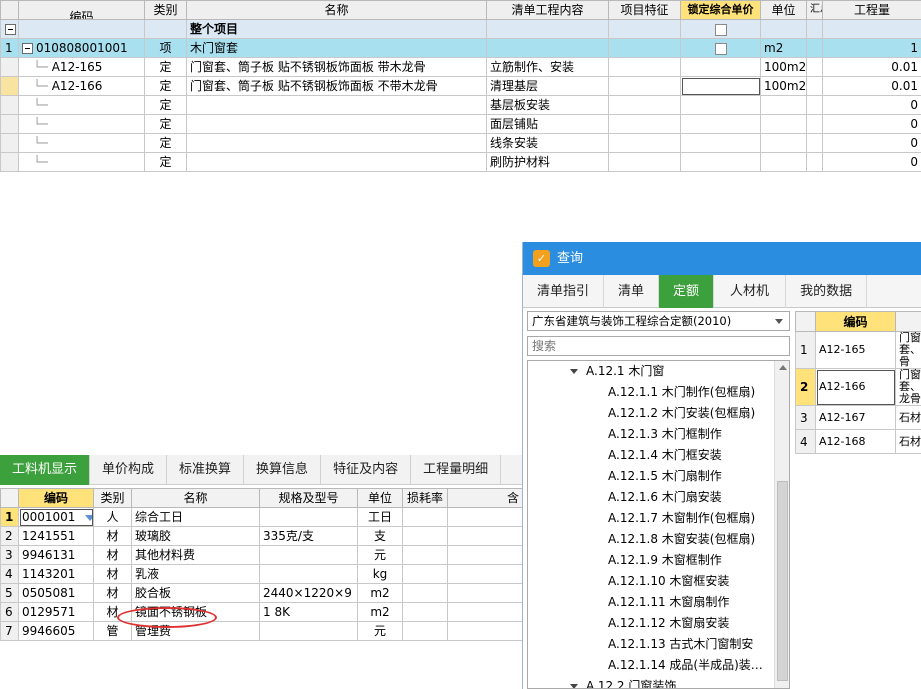 This screenshot has height=689, width=921. I want to click on tree-item: A.12.1.4 木门框安装, so click(665, 455).